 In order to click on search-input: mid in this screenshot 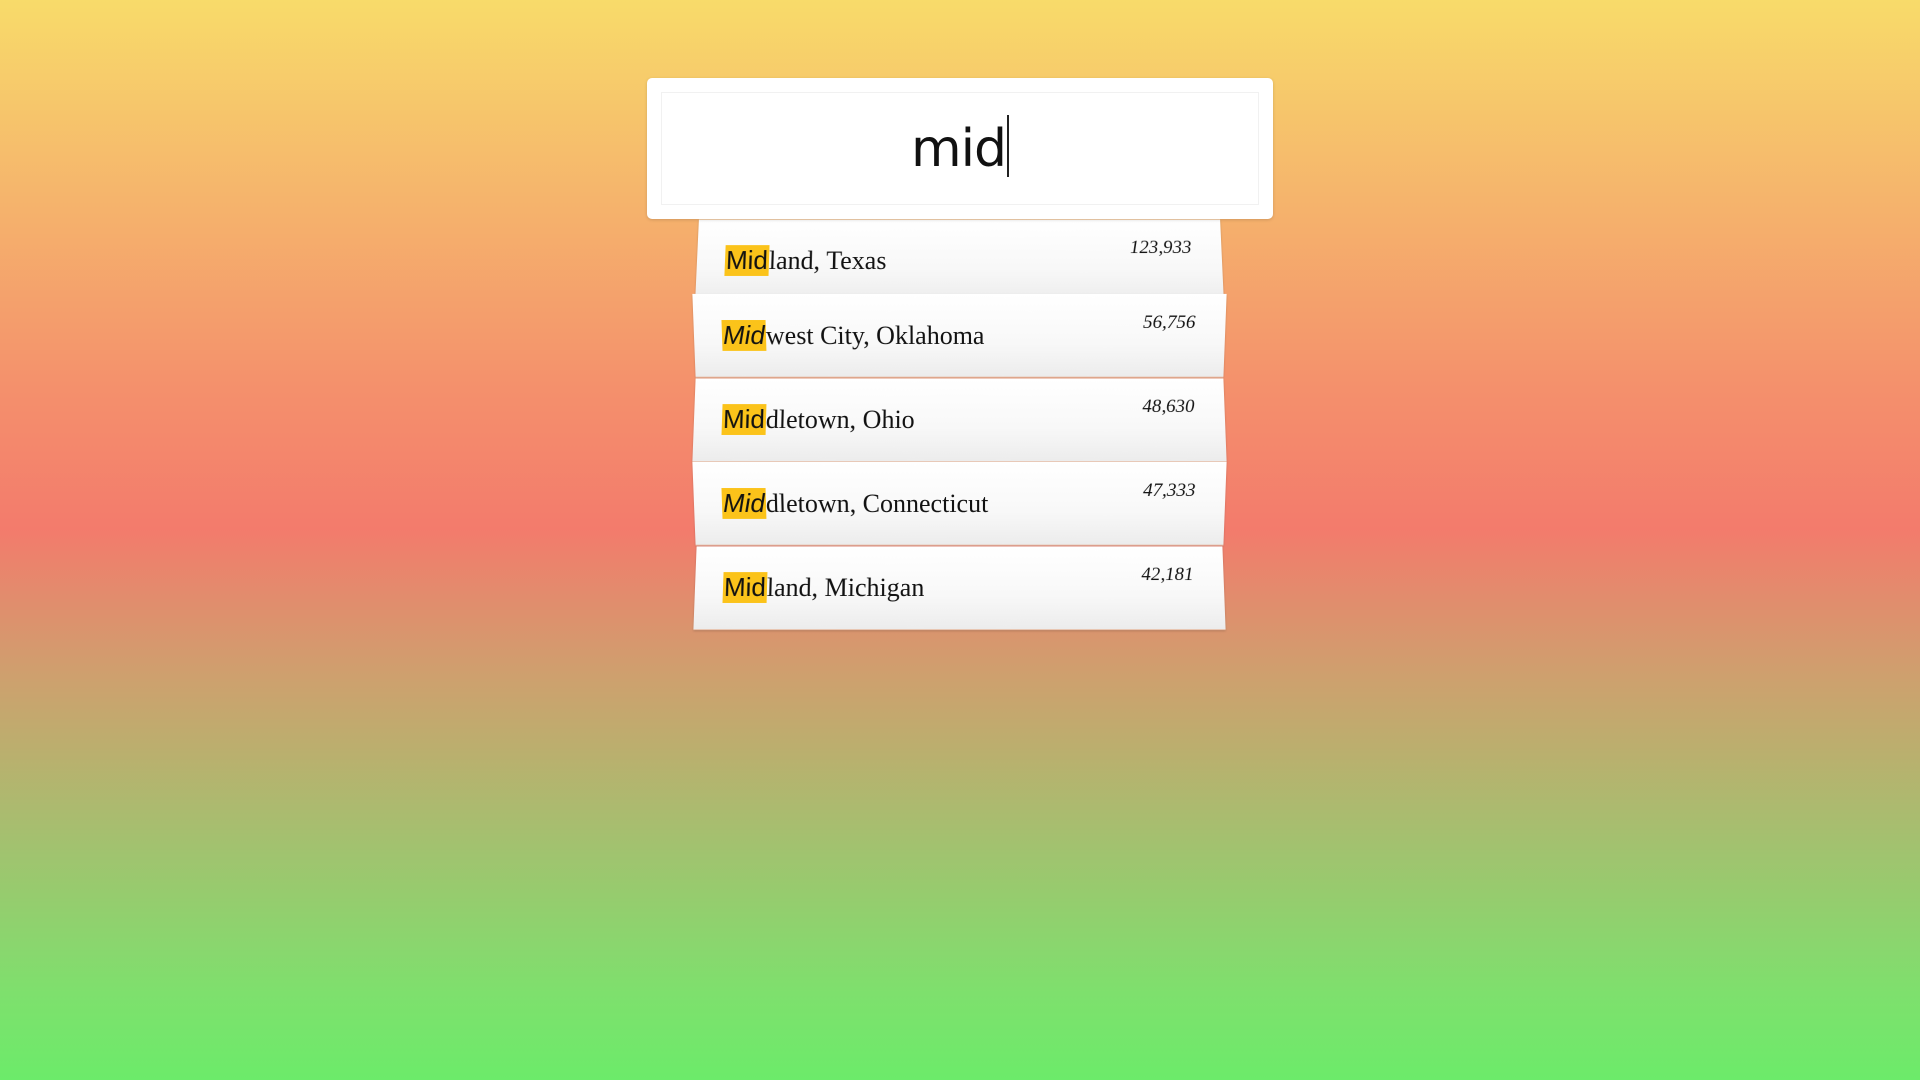, I will do `click(960, 148)`.